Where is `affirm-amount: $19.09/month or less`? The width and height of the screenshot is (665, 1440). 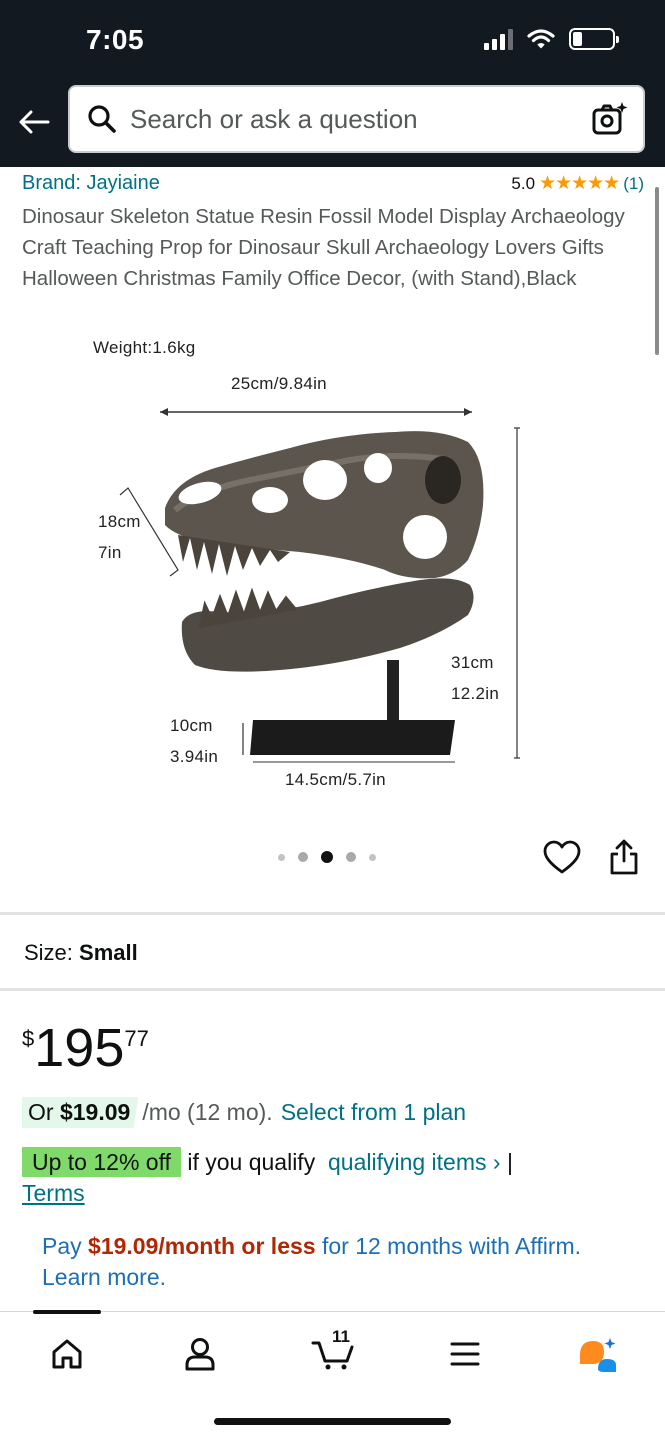
affirm-amount: $19.09/month or less is located at coordinates (202, 1246).